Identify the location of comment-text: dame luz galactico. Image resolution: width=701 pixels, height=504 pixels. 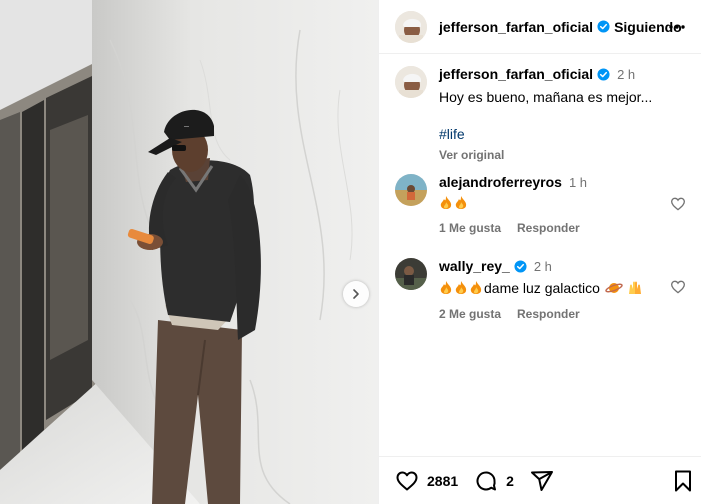
(554, 288).